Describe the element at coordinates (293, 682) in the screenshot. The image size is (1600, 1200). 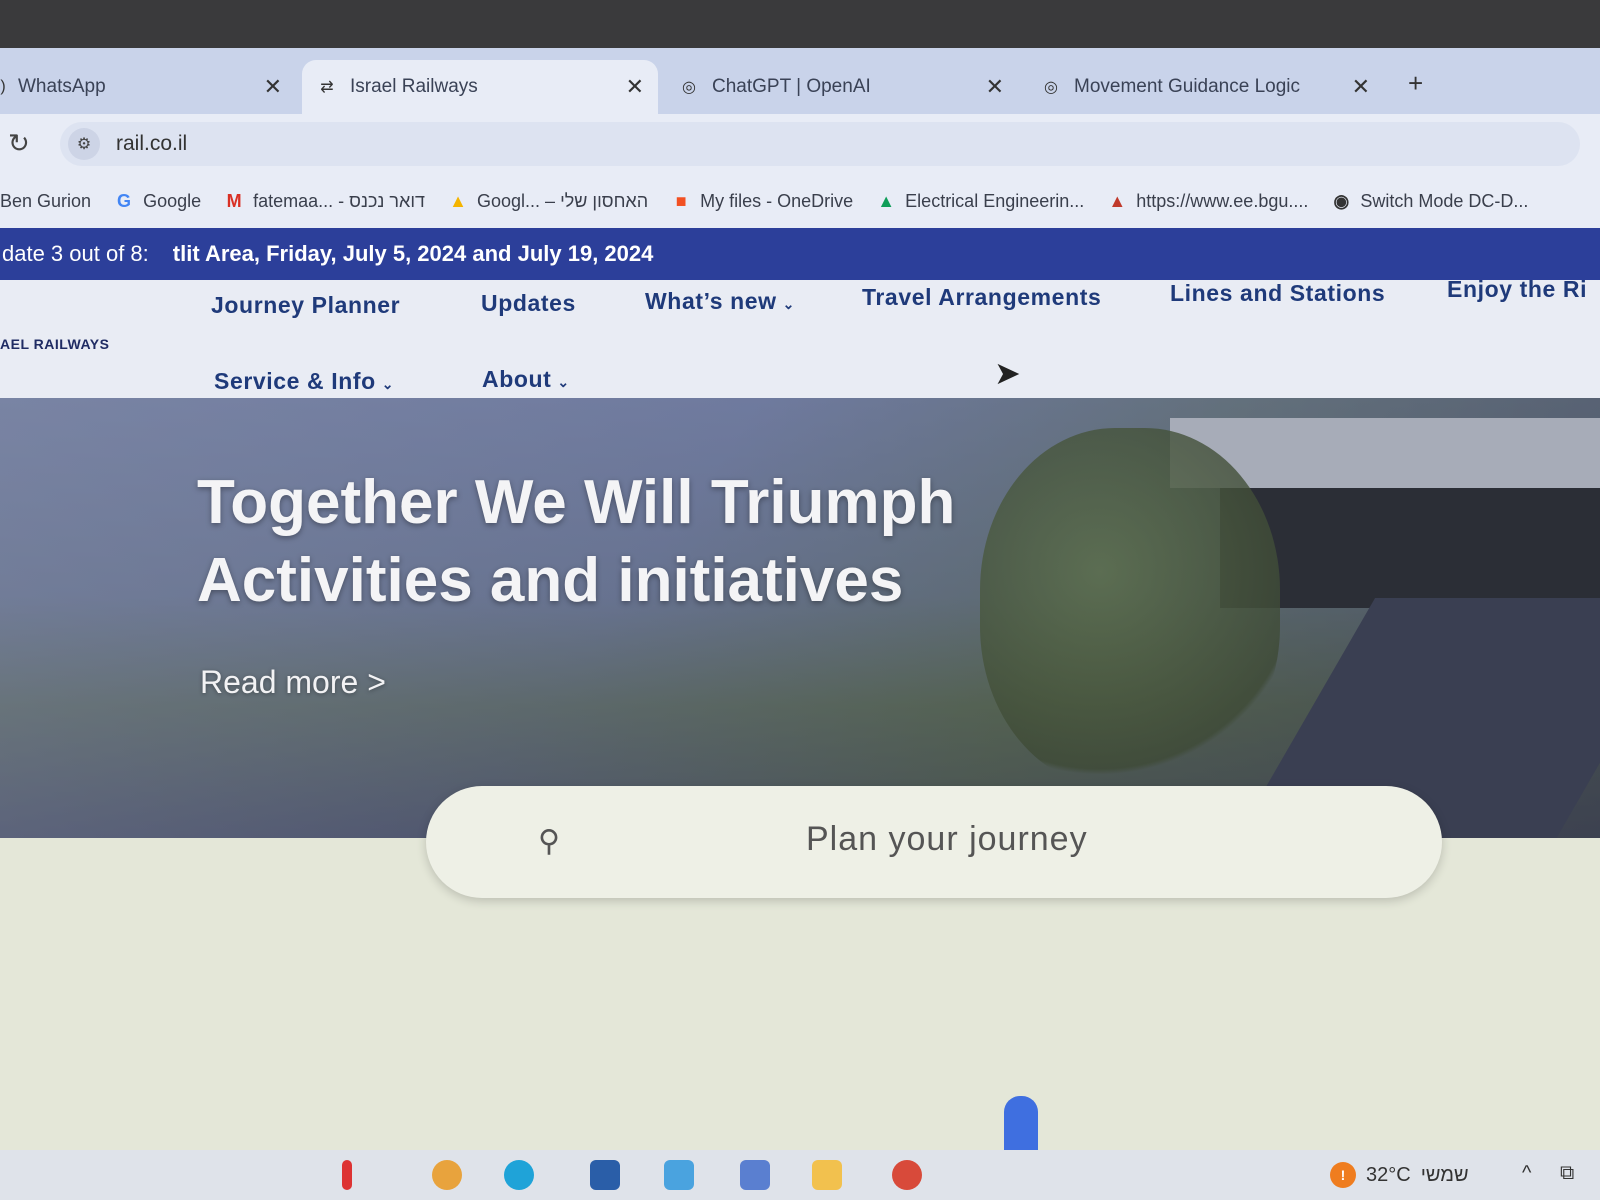
I see `read-more-link: Read more >` at that location.